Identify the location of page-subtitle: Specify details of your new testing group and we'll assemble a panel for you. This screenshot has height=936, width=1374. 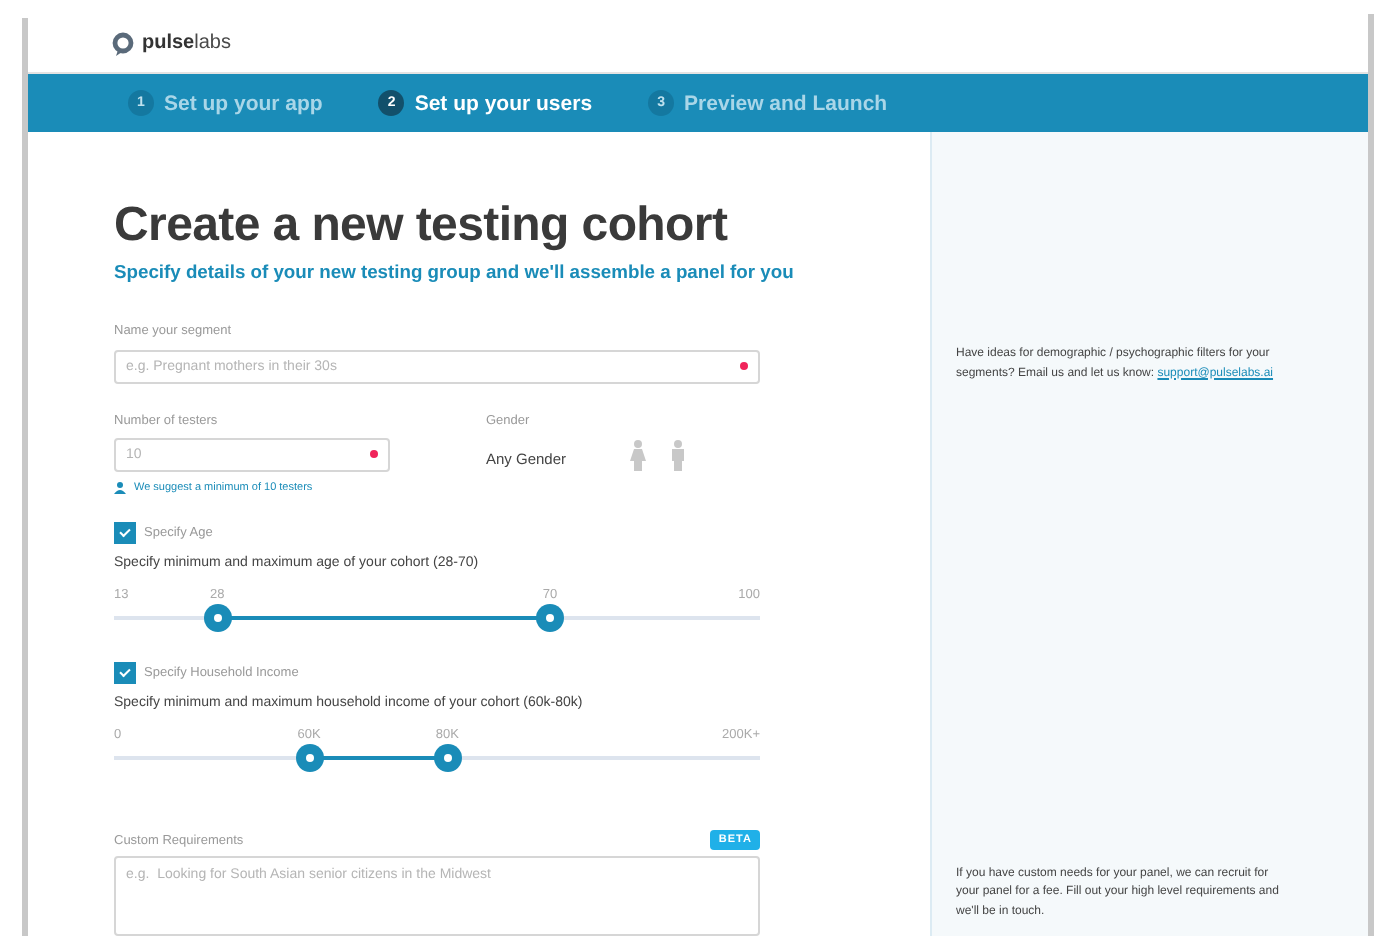
(455, 271).